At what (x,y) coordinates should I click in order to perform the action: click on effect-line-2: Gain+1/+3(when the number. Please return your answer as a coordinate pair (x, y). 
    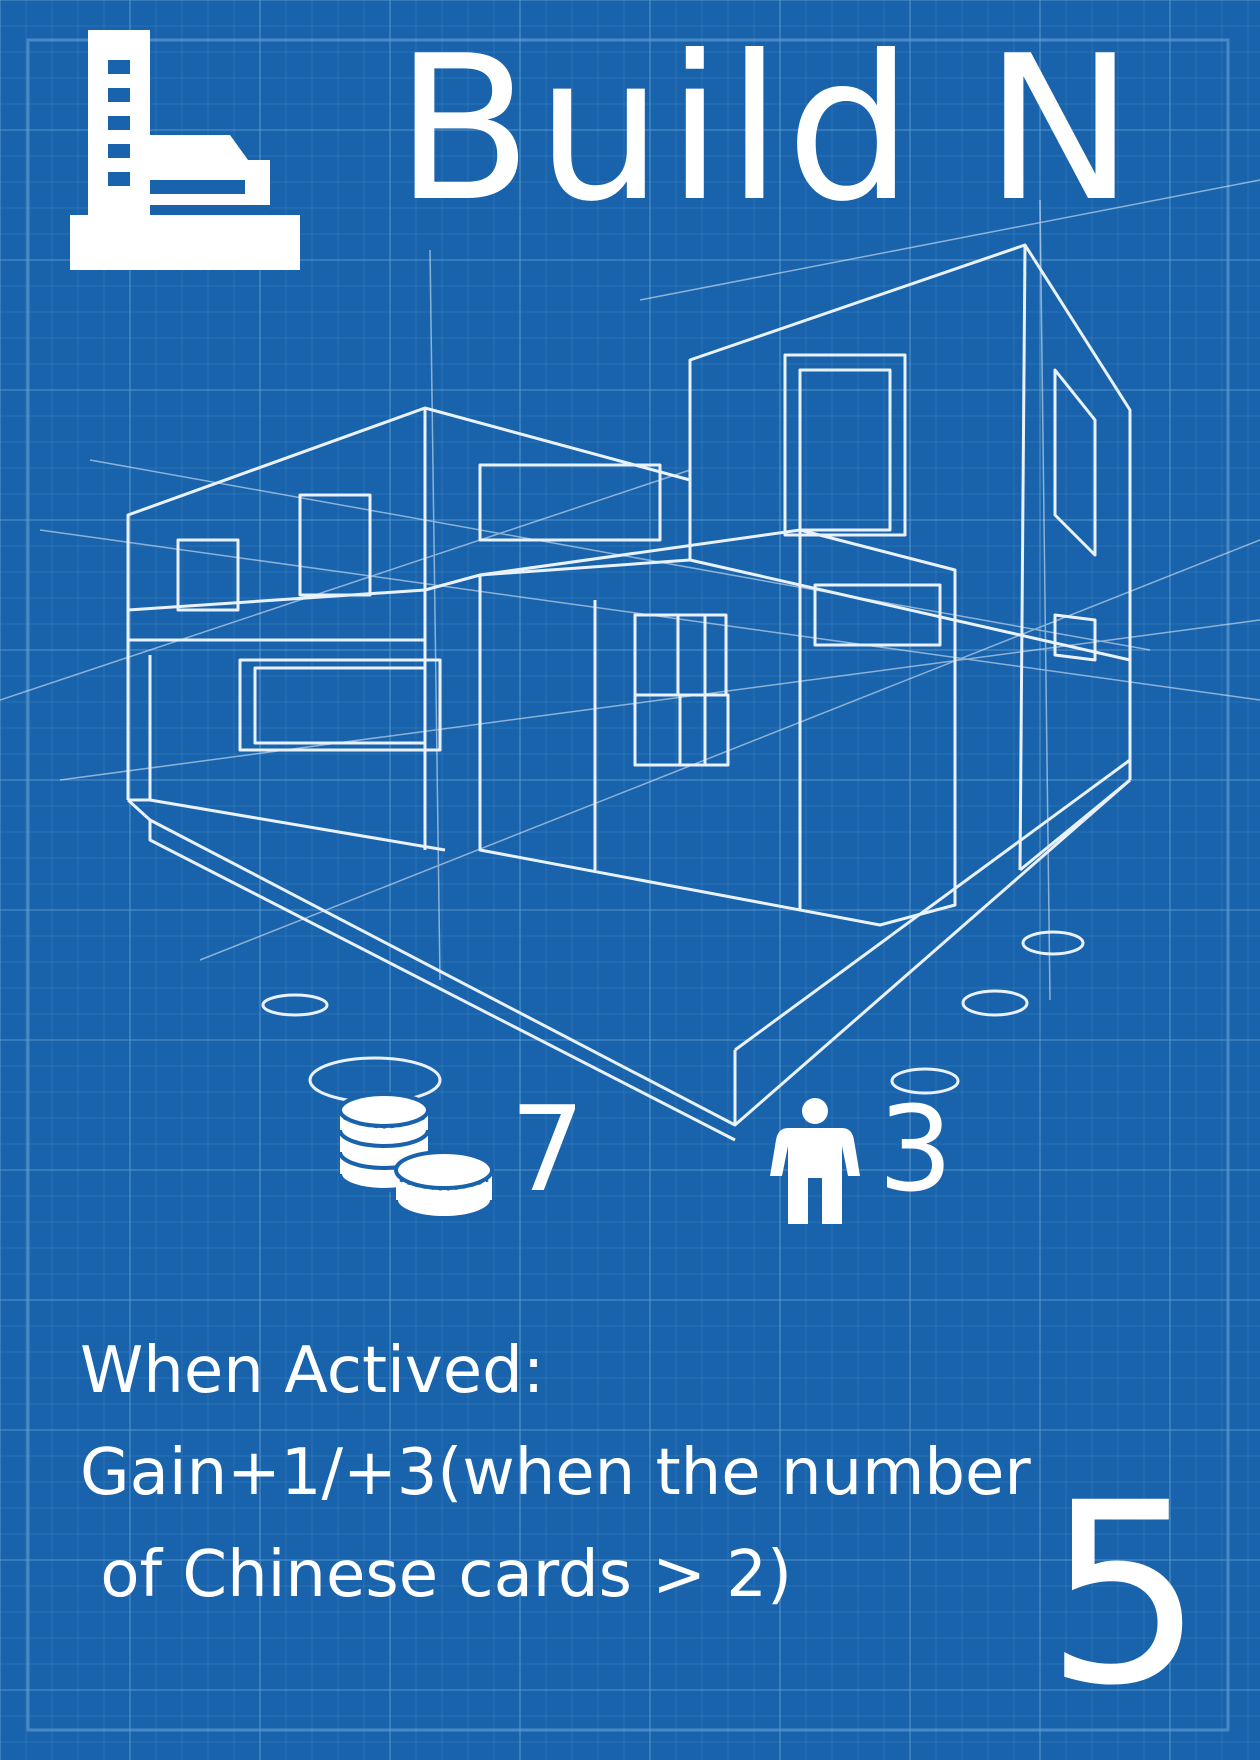
    Looking at the image, I should click on (555, 1473).